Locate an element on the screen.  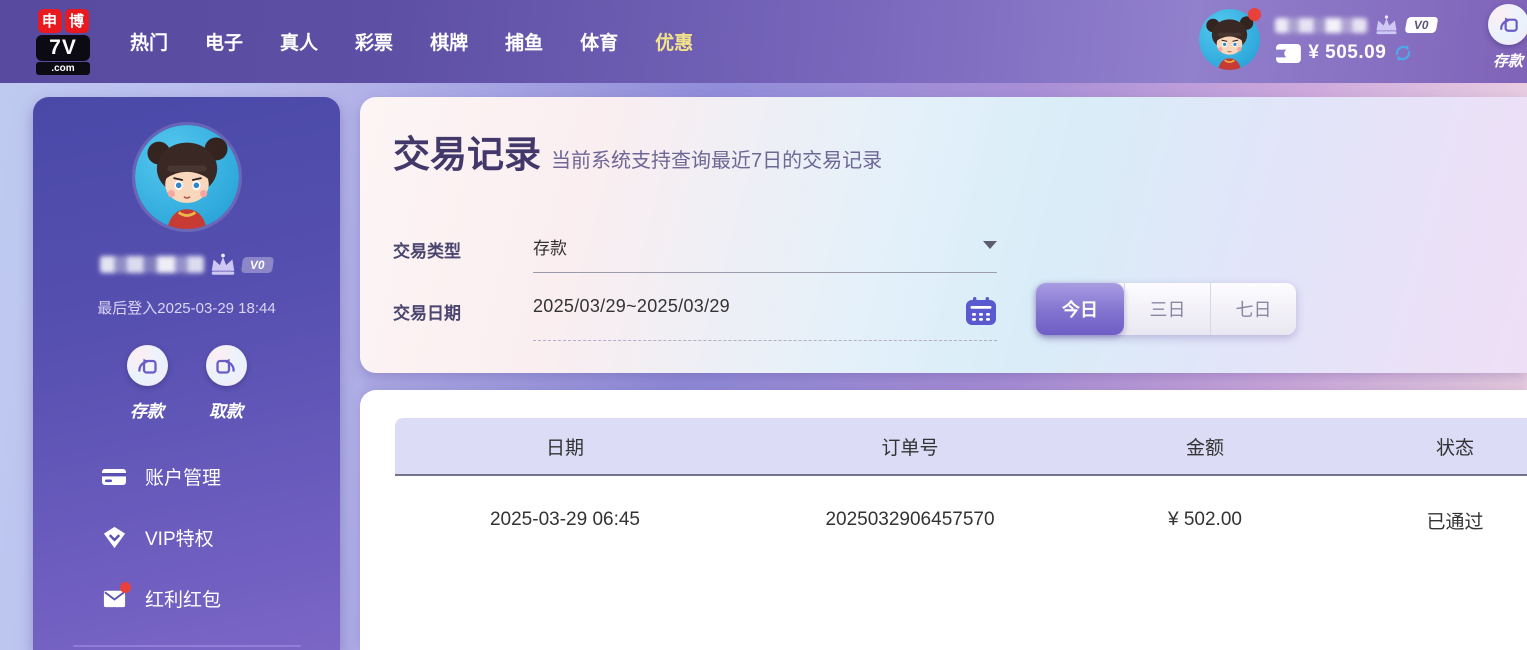
nav-item-slots: 电子 is located at coordinates (224, 41).